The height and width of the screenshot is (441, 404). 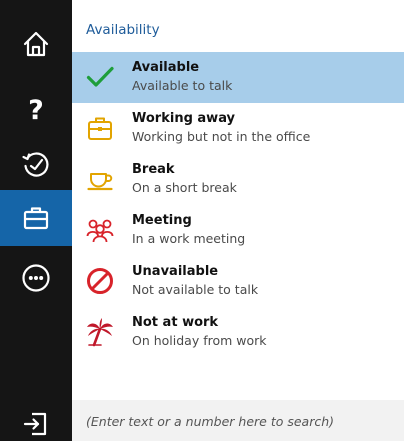 I want to click on home-icon, so click(x=36, y=44).